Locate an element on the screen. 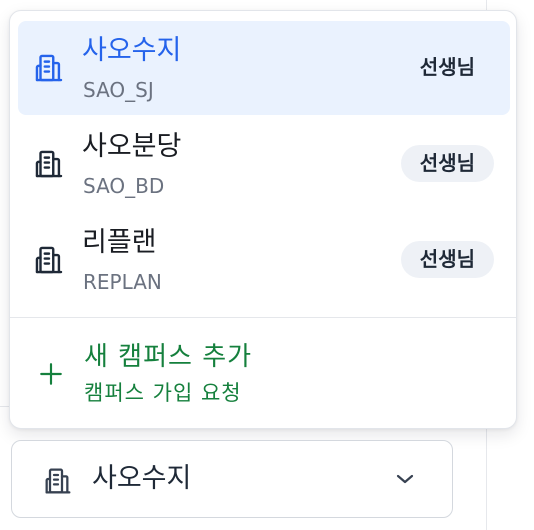  add-campus-title: 새 캠퍼스 추가 is located at coordinates (168, 357).